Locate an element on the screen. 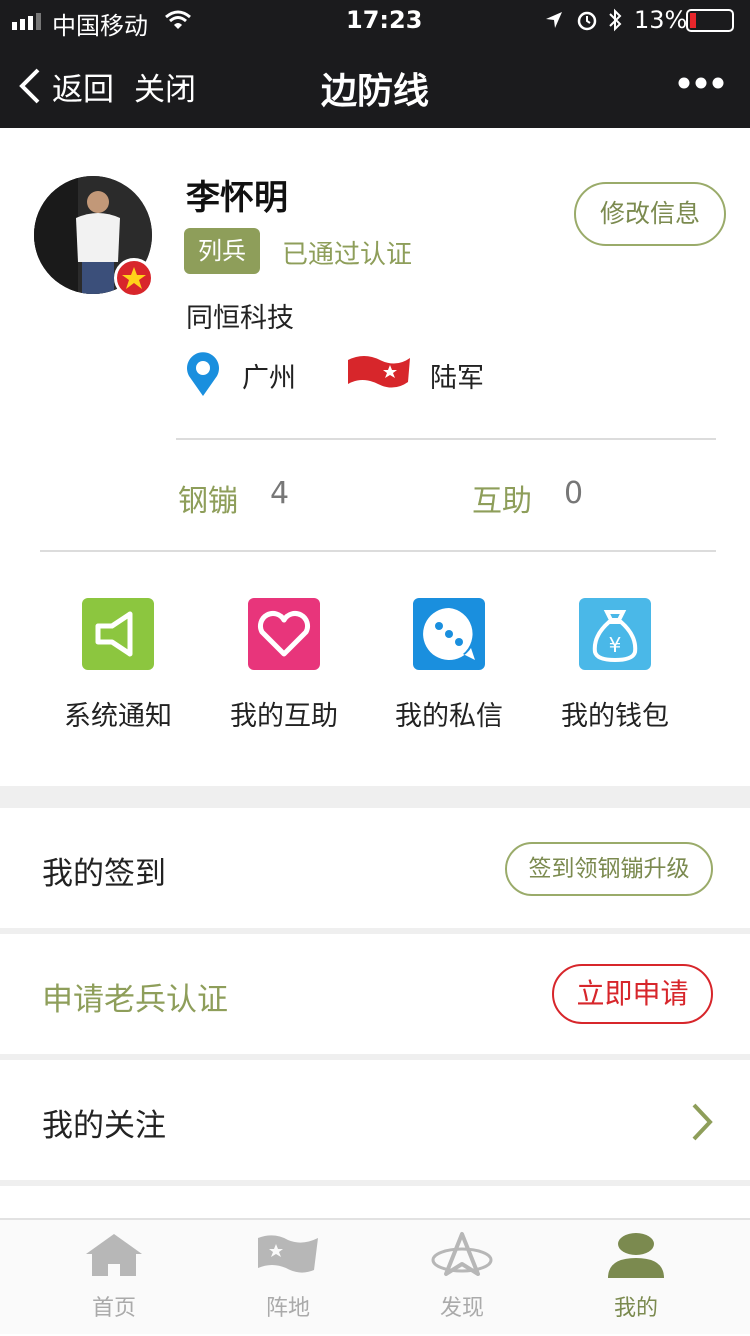 The width and height of the screenshot is (750, 1336). carrier-text: 中国移动 is located at coordinates (100, 26).